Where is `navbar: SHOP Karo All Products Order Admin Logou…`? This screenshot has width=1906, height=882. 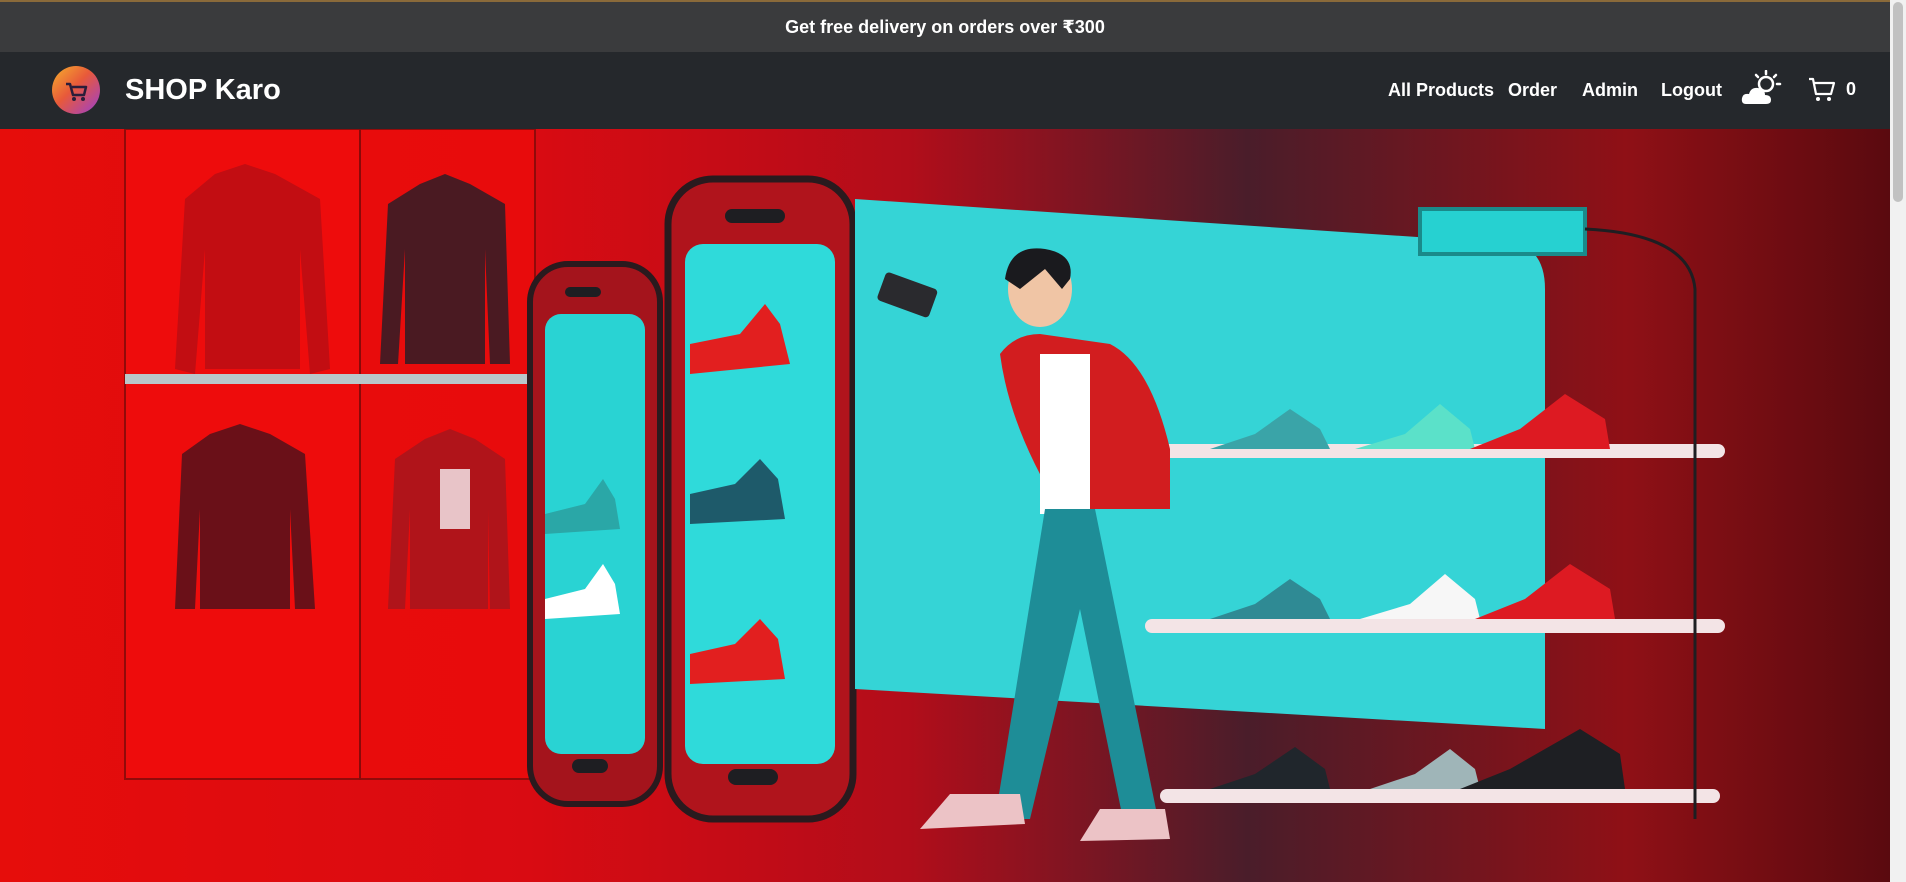
navbar: SHOP Karo All Products Order Admin Logou… is located at coordinates (945, 90).